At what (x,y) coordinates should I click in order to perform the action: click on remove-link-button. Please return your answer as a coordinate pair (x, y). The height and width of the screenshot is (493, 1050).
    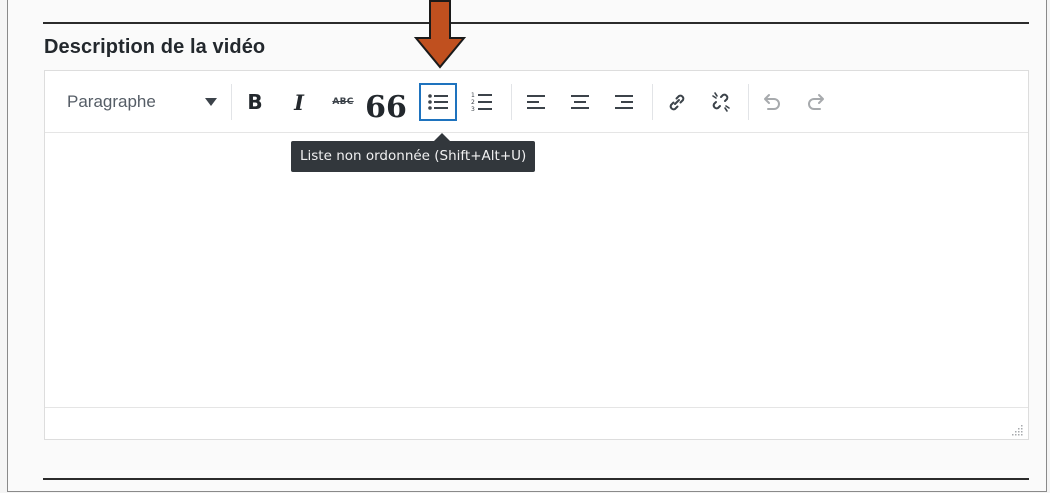
    Looking at the image, I should click on (721, 102).